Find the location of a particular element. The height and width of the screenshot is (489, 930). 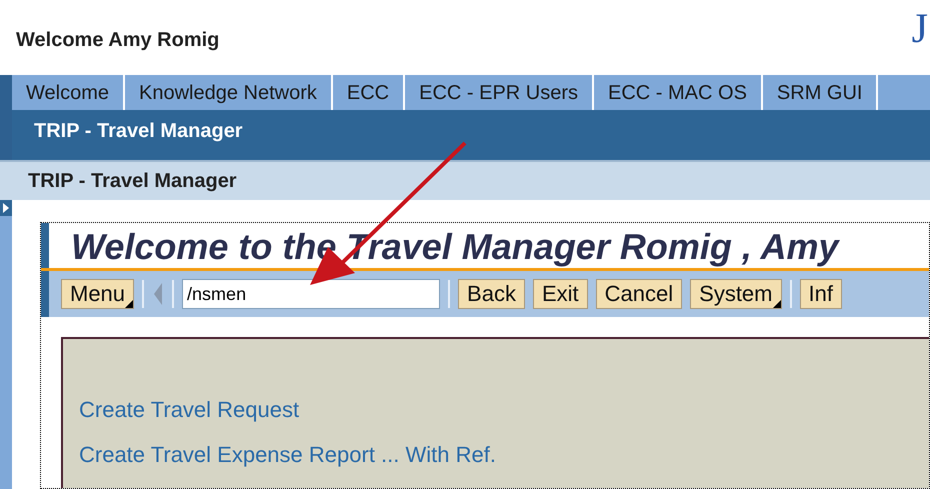

logo: J is located at coordinates (920, 29).